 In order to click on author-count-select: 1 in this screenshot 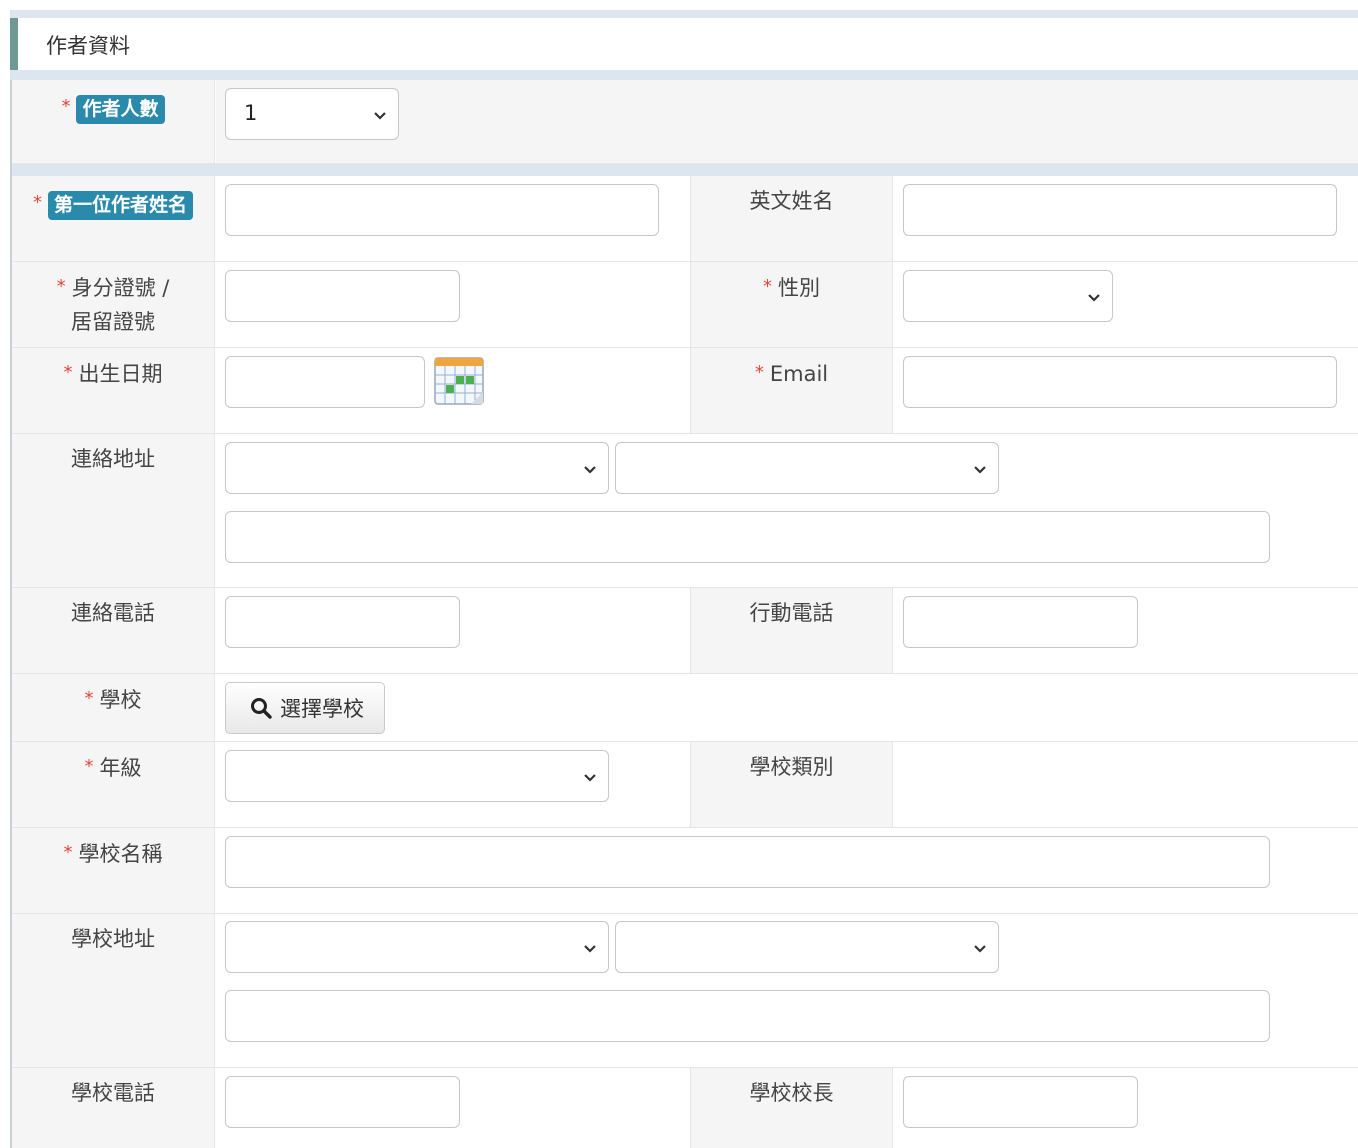, I will do `click(312, 114)`.